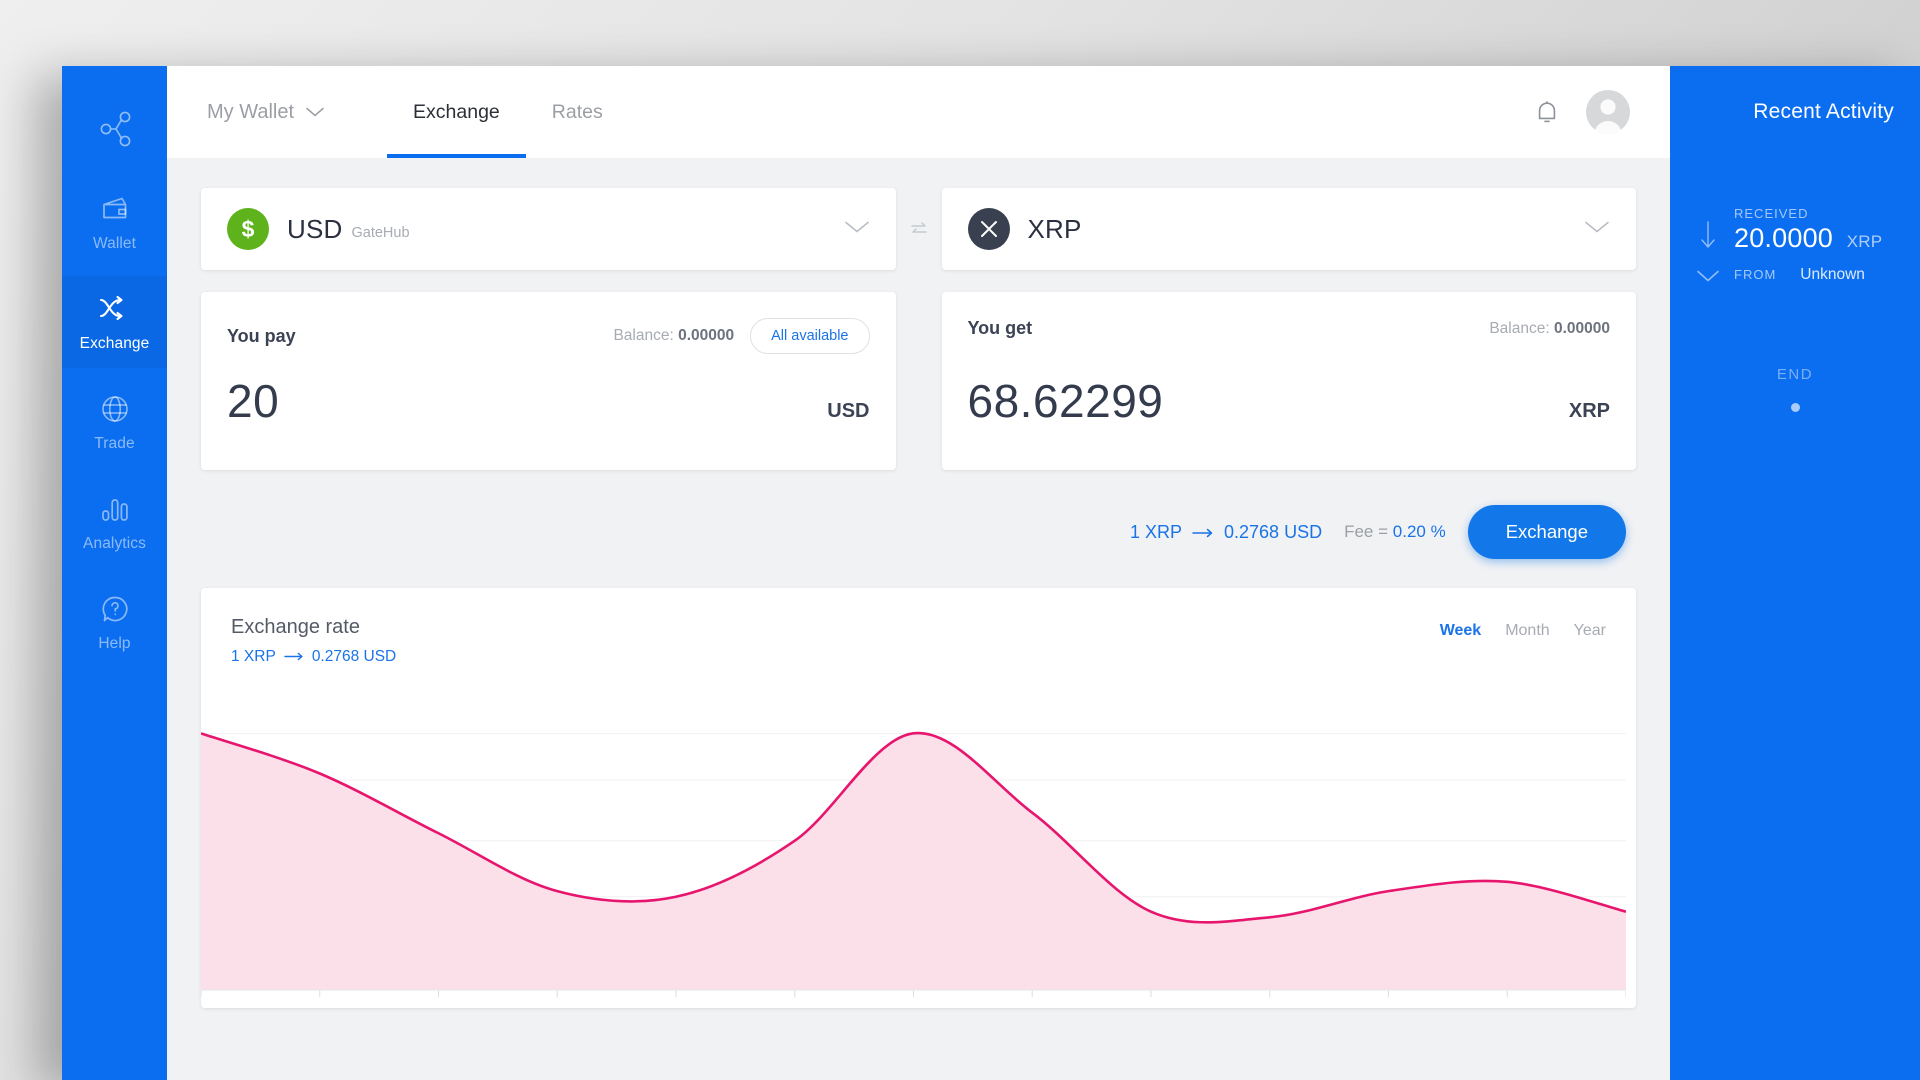  I want to click on balance-value: 0.00000, so click(706, 335).